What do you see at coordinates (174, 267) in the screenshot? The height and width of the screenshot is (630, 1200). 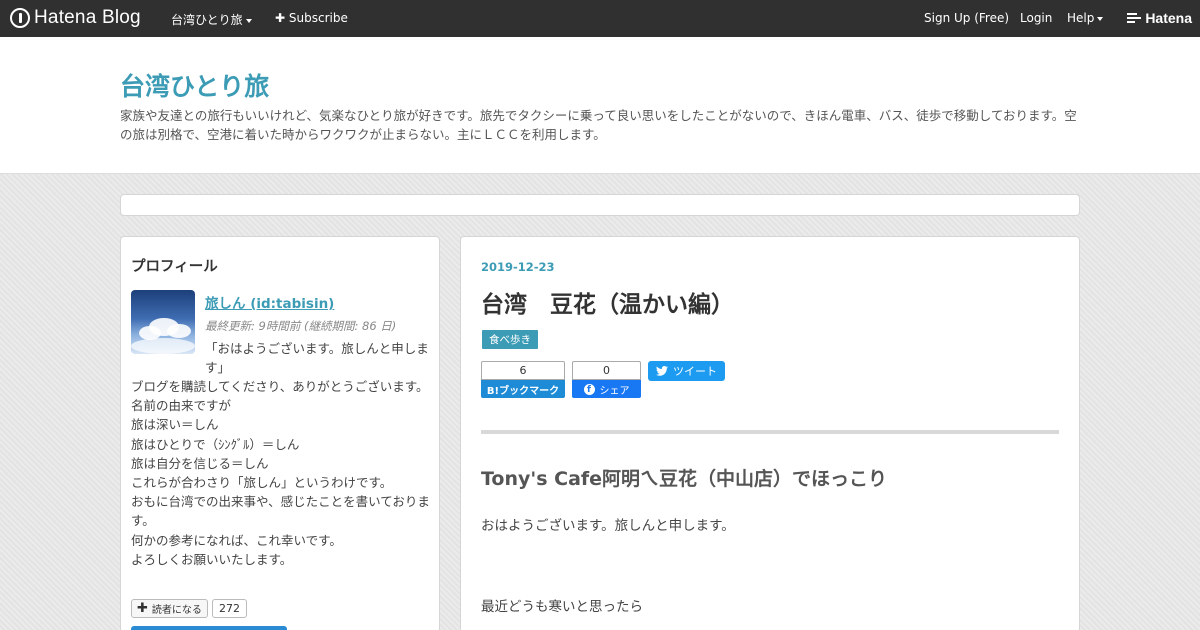 I see `profile-heading: プロフィール` at bounding box center [174, 267].